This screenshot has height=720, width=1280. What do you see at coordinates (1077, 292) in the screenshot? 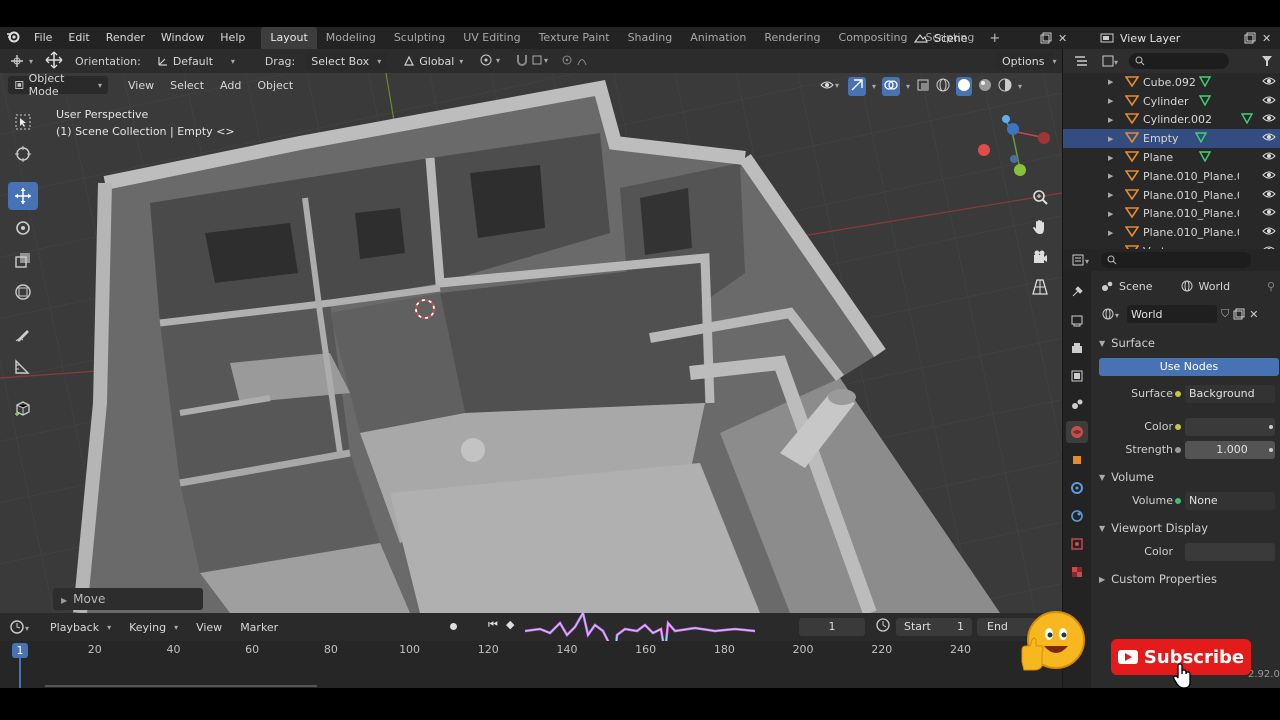
I see `tool-tab-icon` at bounding box center [1077, 292].